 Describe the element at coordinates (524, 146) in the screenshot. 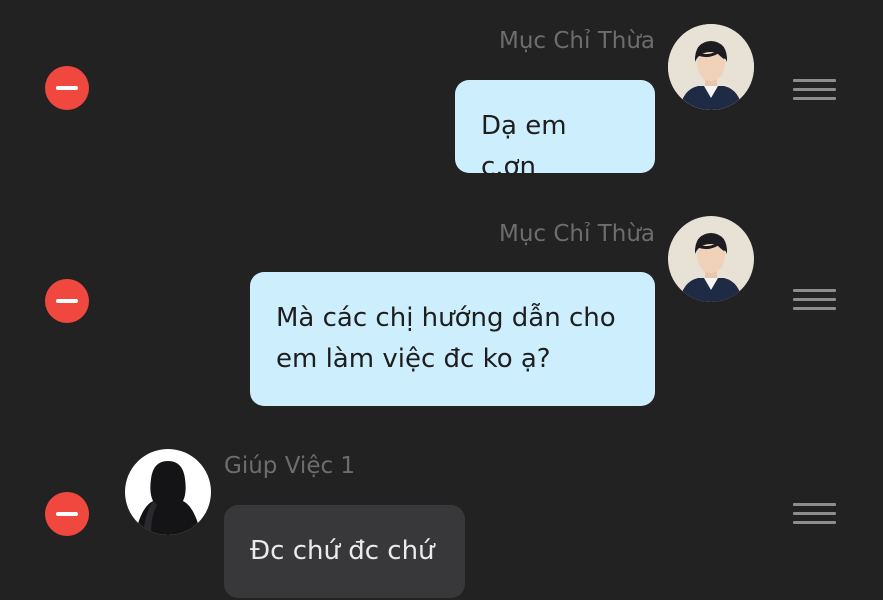

I see `message-text: Dạ em c.ơn` at that location.